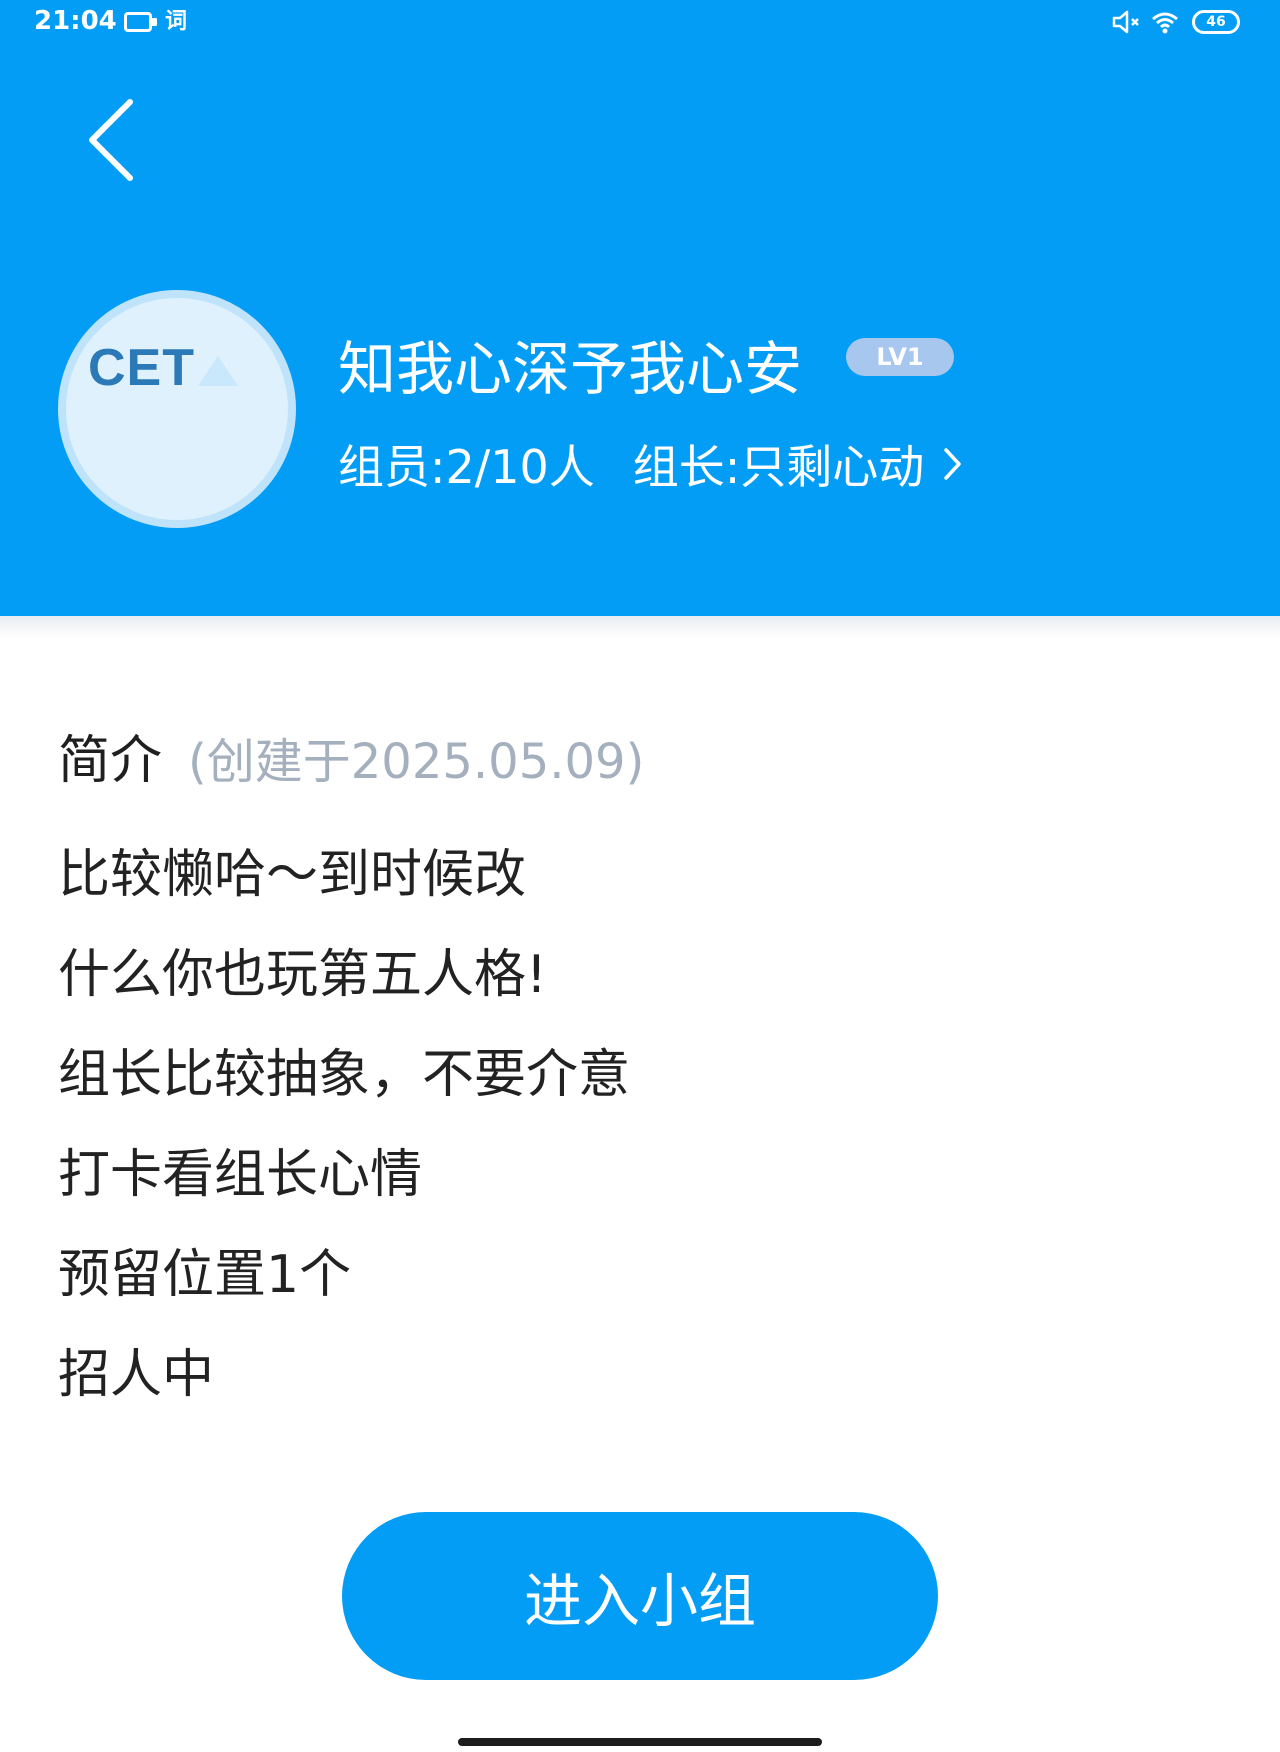 The width and height of the screenshot is (1280, 1752). I want to click on avatar-decoration, so click(218, 371).